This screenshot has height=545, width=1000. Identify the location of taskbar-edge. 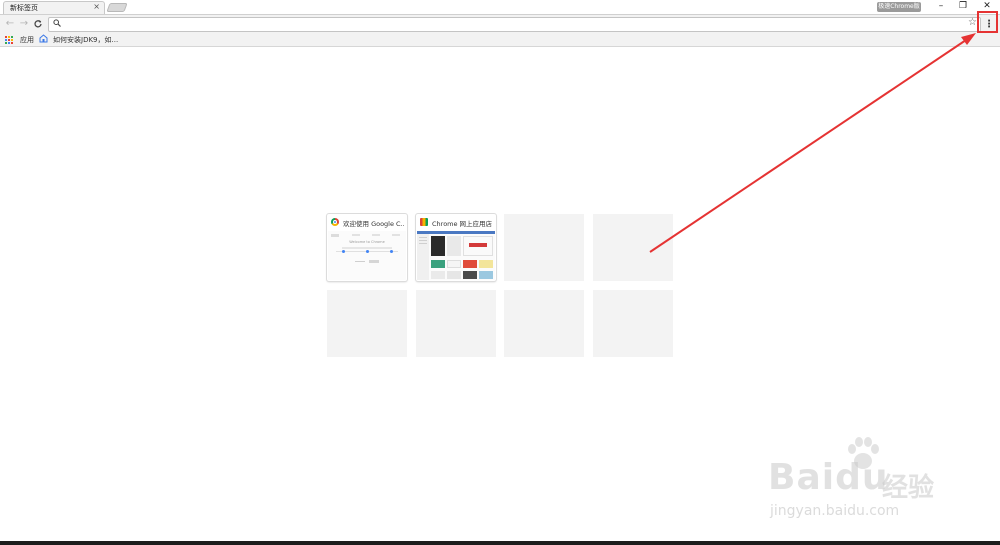
(500, 543).